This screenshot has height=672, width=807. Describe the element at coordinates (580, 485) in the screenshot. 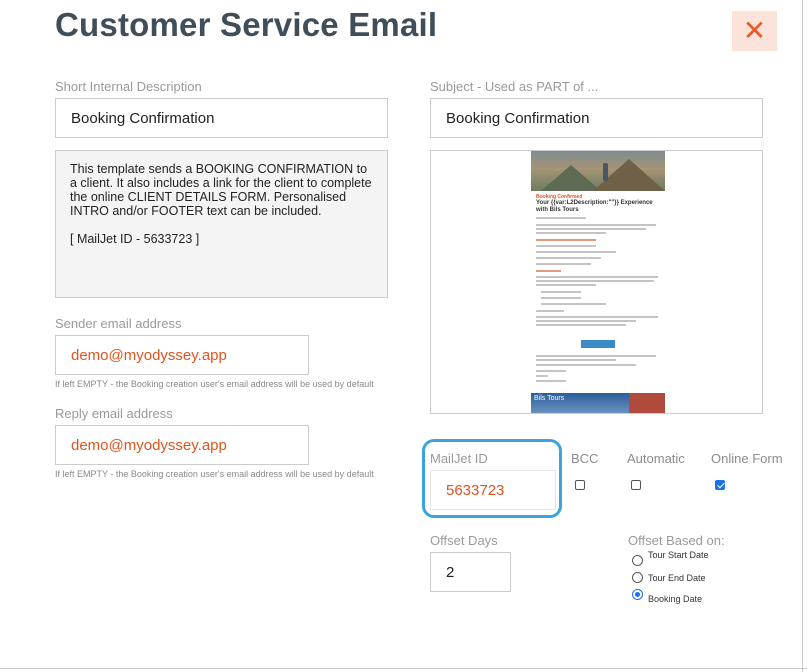

I see `bcc-checkbox` at that location.